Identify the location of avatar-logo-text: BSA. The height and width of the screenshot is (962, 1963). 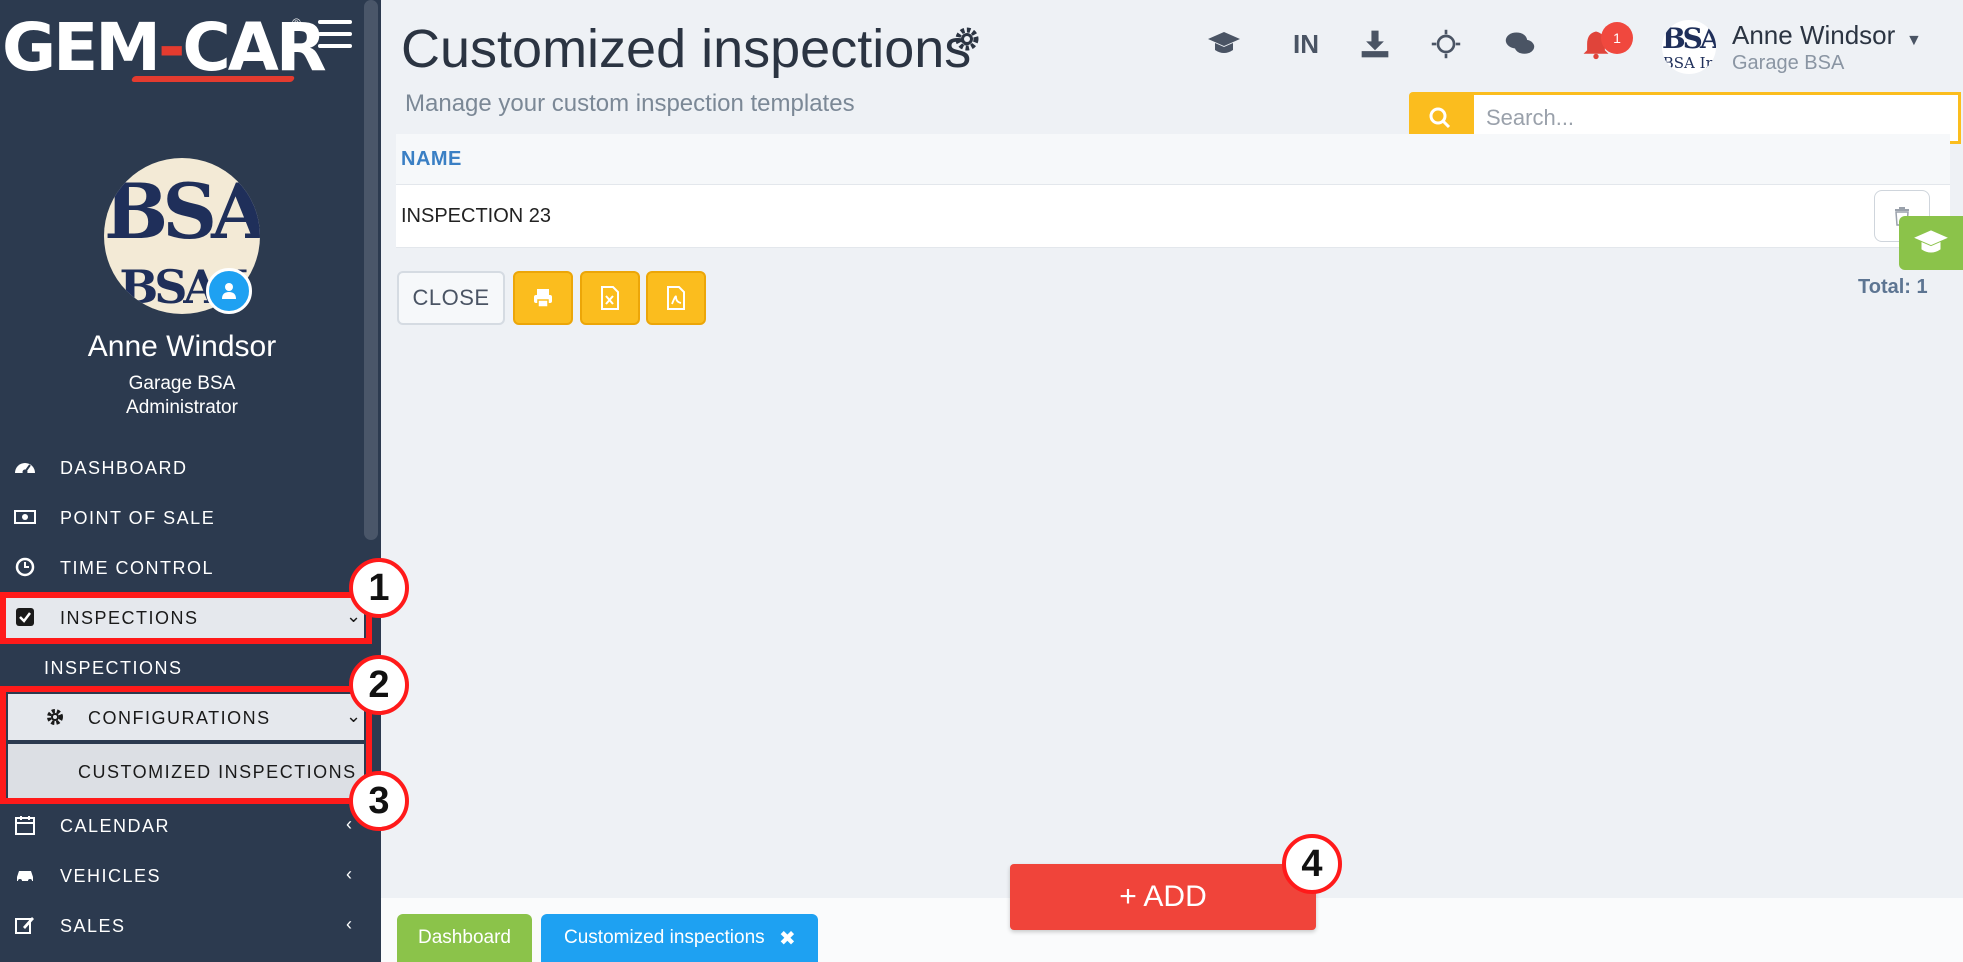
(182, 211).